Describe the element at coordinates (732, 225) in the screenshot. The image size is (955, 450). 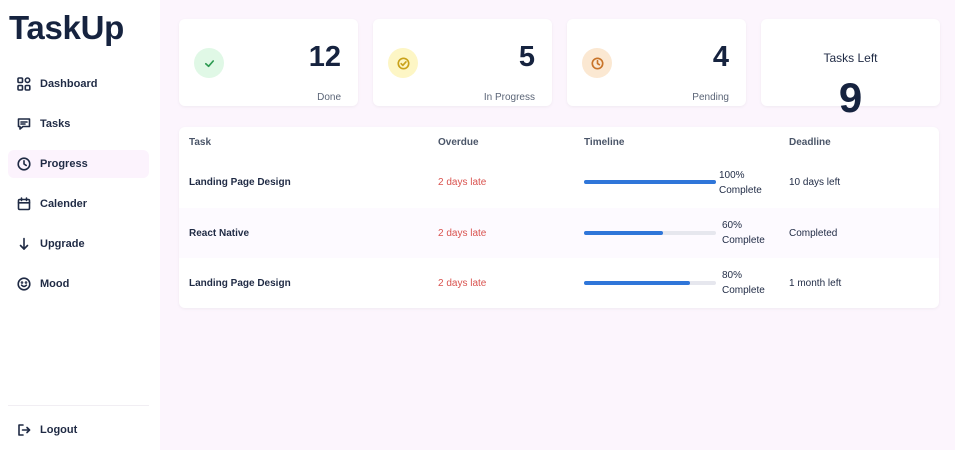
I see `progress-percent: 60%` at that location.